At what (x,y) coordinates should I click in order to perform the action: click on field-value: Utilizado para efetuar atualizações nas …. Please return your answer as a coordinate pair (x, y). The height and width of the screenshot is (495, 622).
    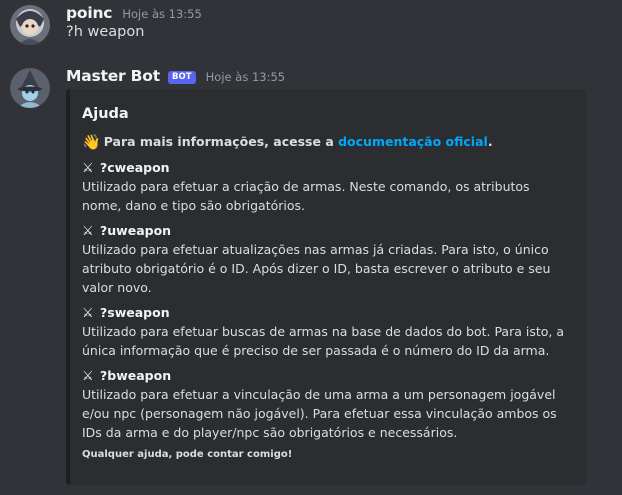
    Looking at the image, I should click on (316, 268).